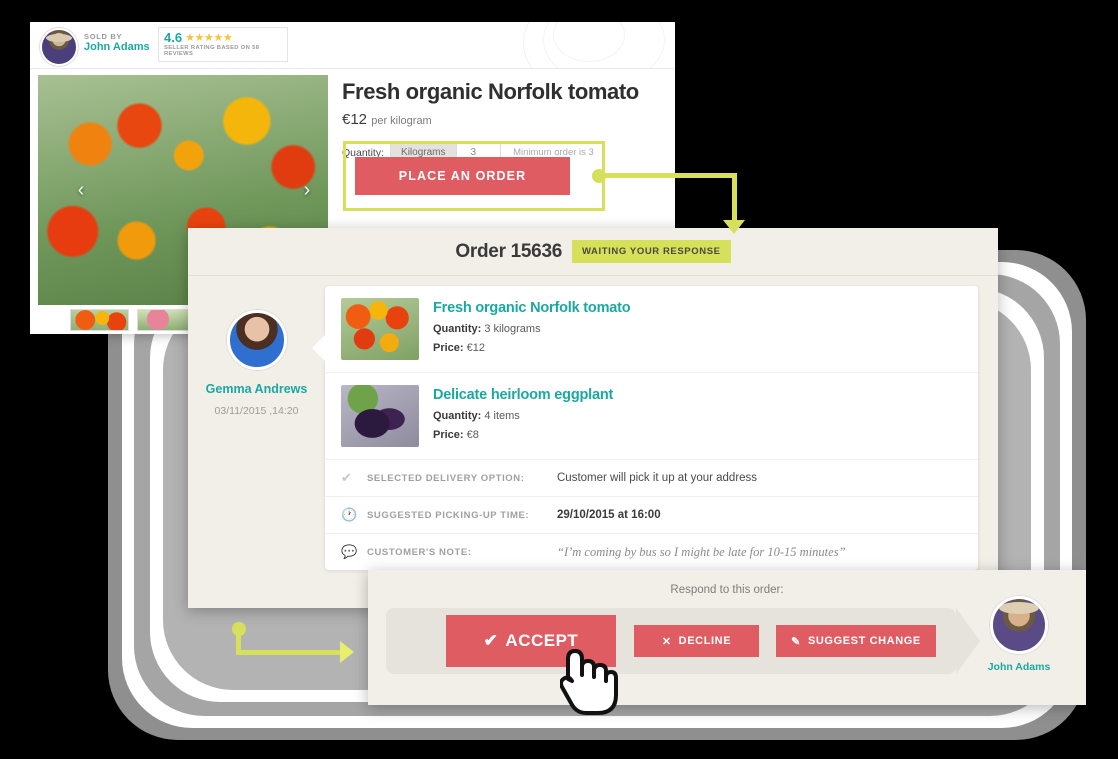 The width and height of the screenshot is (1118, 759). What do you see at coordinates (355, 119) in the screenshot?
I see `price-value: €12` at bounding box center [355, 119].